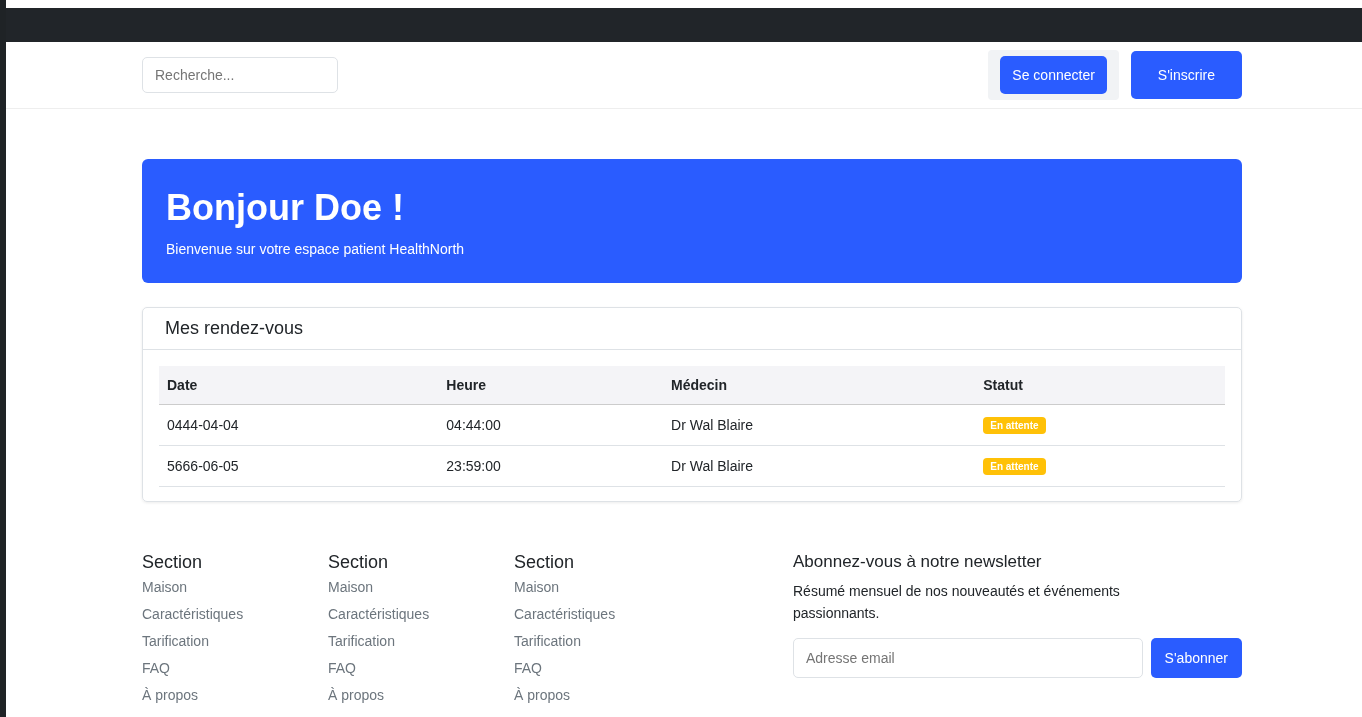 The width and height of the screenshot is (1362, 717). I want to click on table-cell: 04:44:00, so click(551, 425).